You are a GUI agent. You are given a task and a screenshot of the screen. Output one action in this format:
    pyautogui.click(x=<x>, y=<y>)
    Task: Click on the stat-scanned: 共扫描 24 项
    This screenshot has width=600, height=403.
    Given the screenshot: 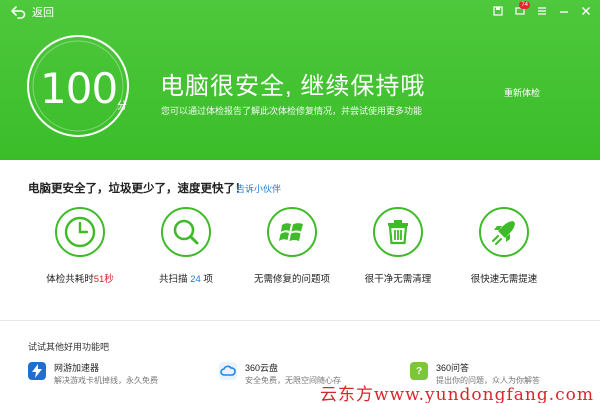 What is the action you would take?
    pyautogui.click(x=186, y=245)
    